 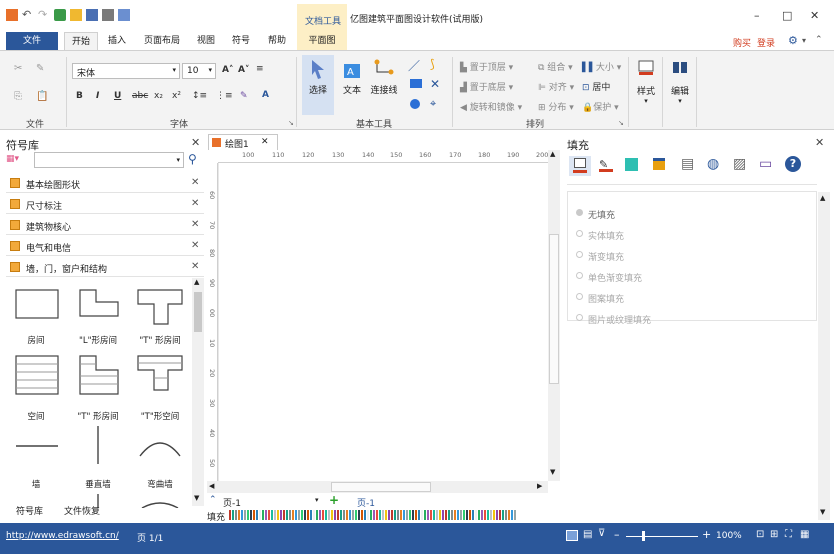 I want to click on dialog-launcher-icon: ↘, so click(x=291, y=123).